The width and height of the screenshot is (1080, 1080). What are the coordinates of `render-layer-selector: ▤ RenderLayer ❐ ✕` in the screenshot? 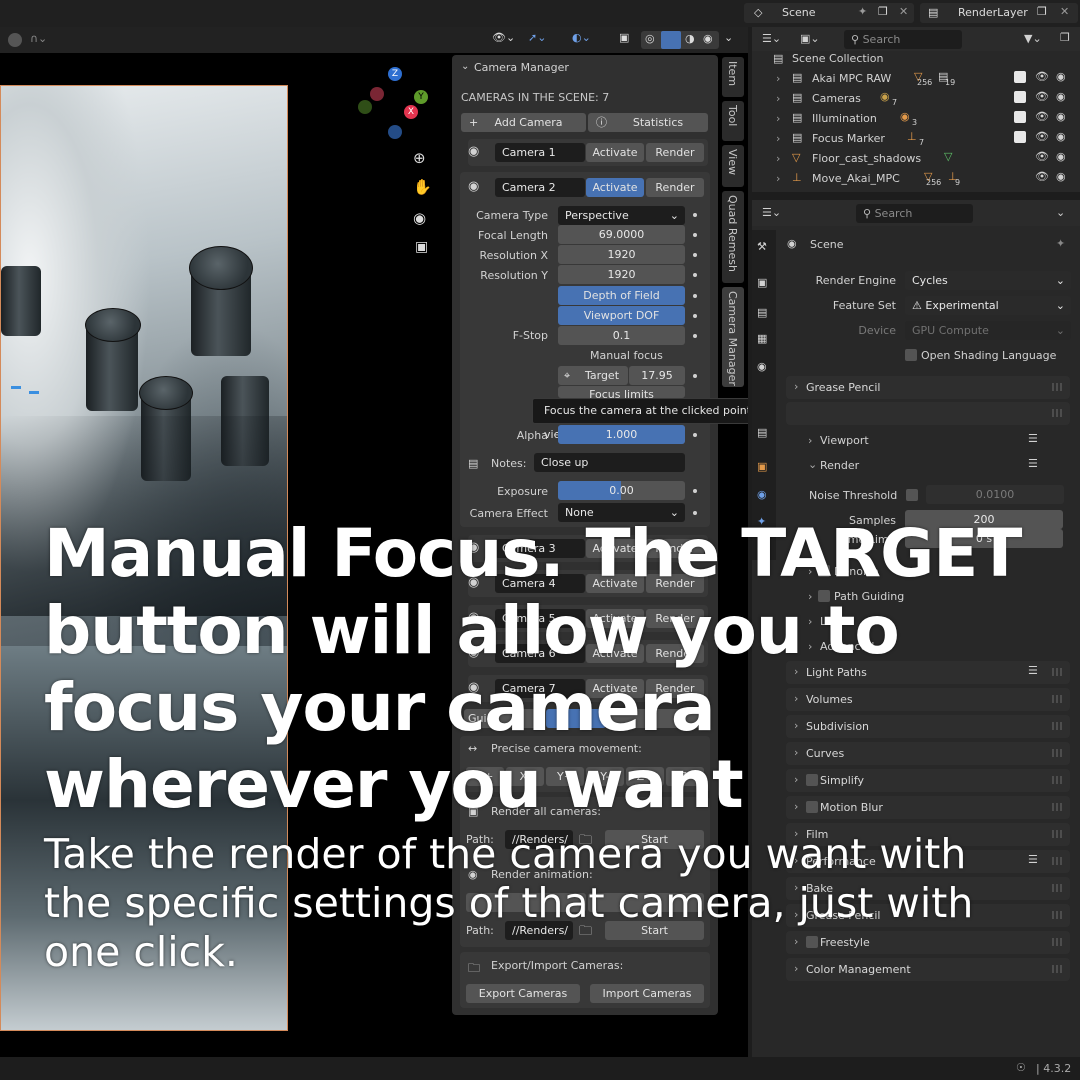 It's located at (999, 13).